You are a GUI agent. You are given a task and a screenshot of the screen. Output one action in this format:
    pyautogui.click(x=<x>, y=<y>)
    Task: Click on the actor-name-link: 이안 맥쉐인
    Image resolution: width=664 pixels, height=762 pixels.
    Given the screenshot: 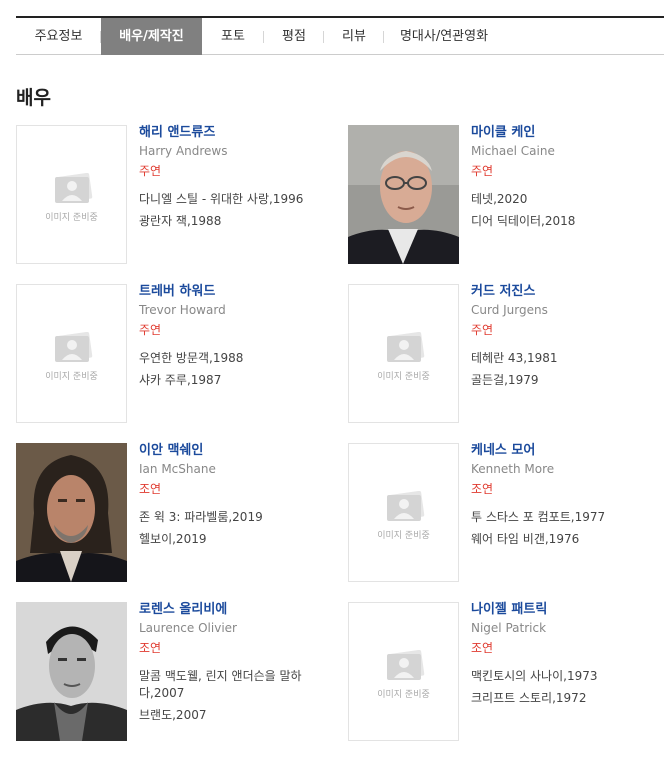 What is the action you would take?
    pyautogui.click(x=234, y=451)
    